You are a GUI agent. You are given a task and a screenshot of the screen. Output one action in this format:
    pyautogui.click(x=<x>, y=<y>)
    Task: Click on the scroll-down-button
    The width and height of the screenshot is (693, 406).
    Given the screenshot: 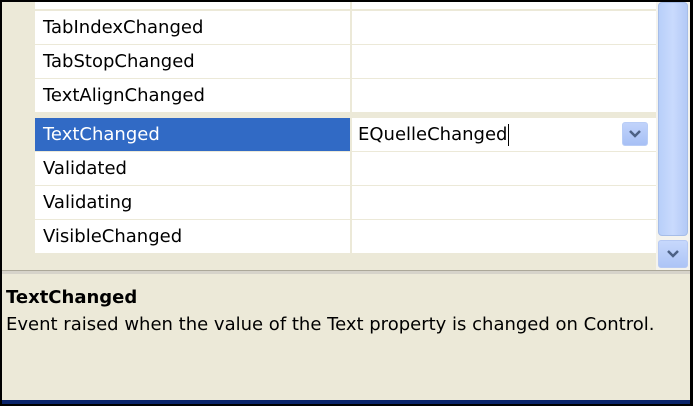 What is the action you would take?
    pyautogui.click(x=673, y=254)
    